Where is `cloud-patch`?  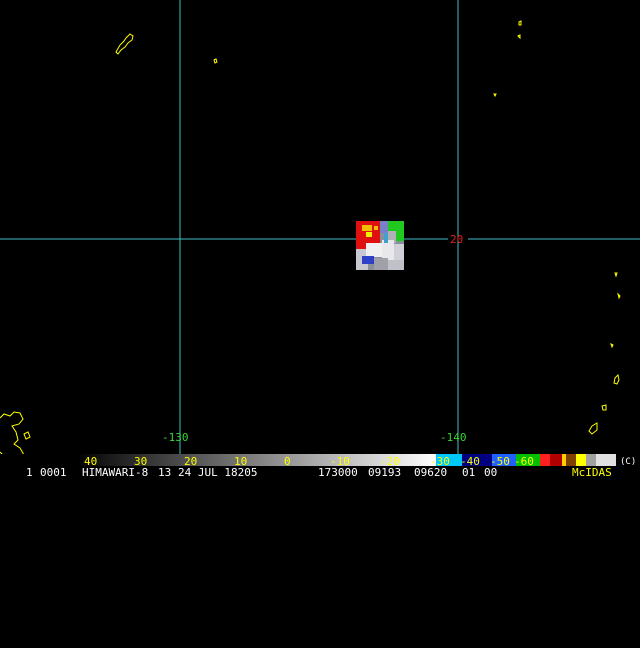
cloud-patch is located at coordinates (380, 245).